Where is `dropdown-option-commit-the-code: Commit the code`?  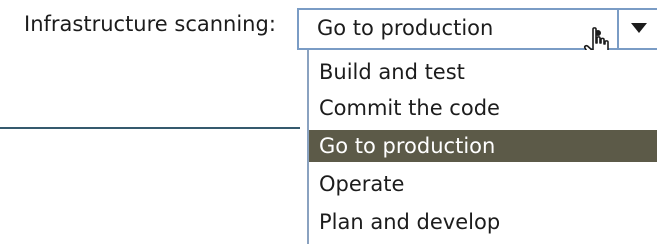 dropdown-option-commit-the-code: Commit the code is located at coordinates (483, 108).